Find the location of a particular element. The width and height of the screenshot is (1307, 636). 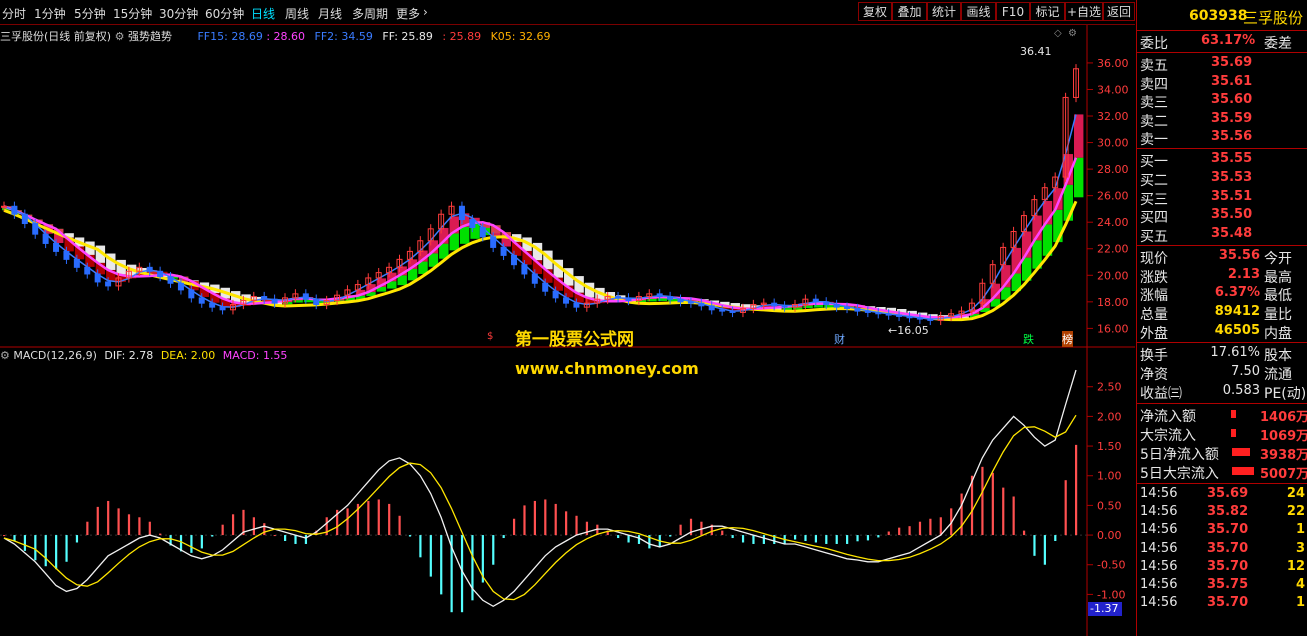

period-multi: 多周期 is located at coordinates (370, 13).